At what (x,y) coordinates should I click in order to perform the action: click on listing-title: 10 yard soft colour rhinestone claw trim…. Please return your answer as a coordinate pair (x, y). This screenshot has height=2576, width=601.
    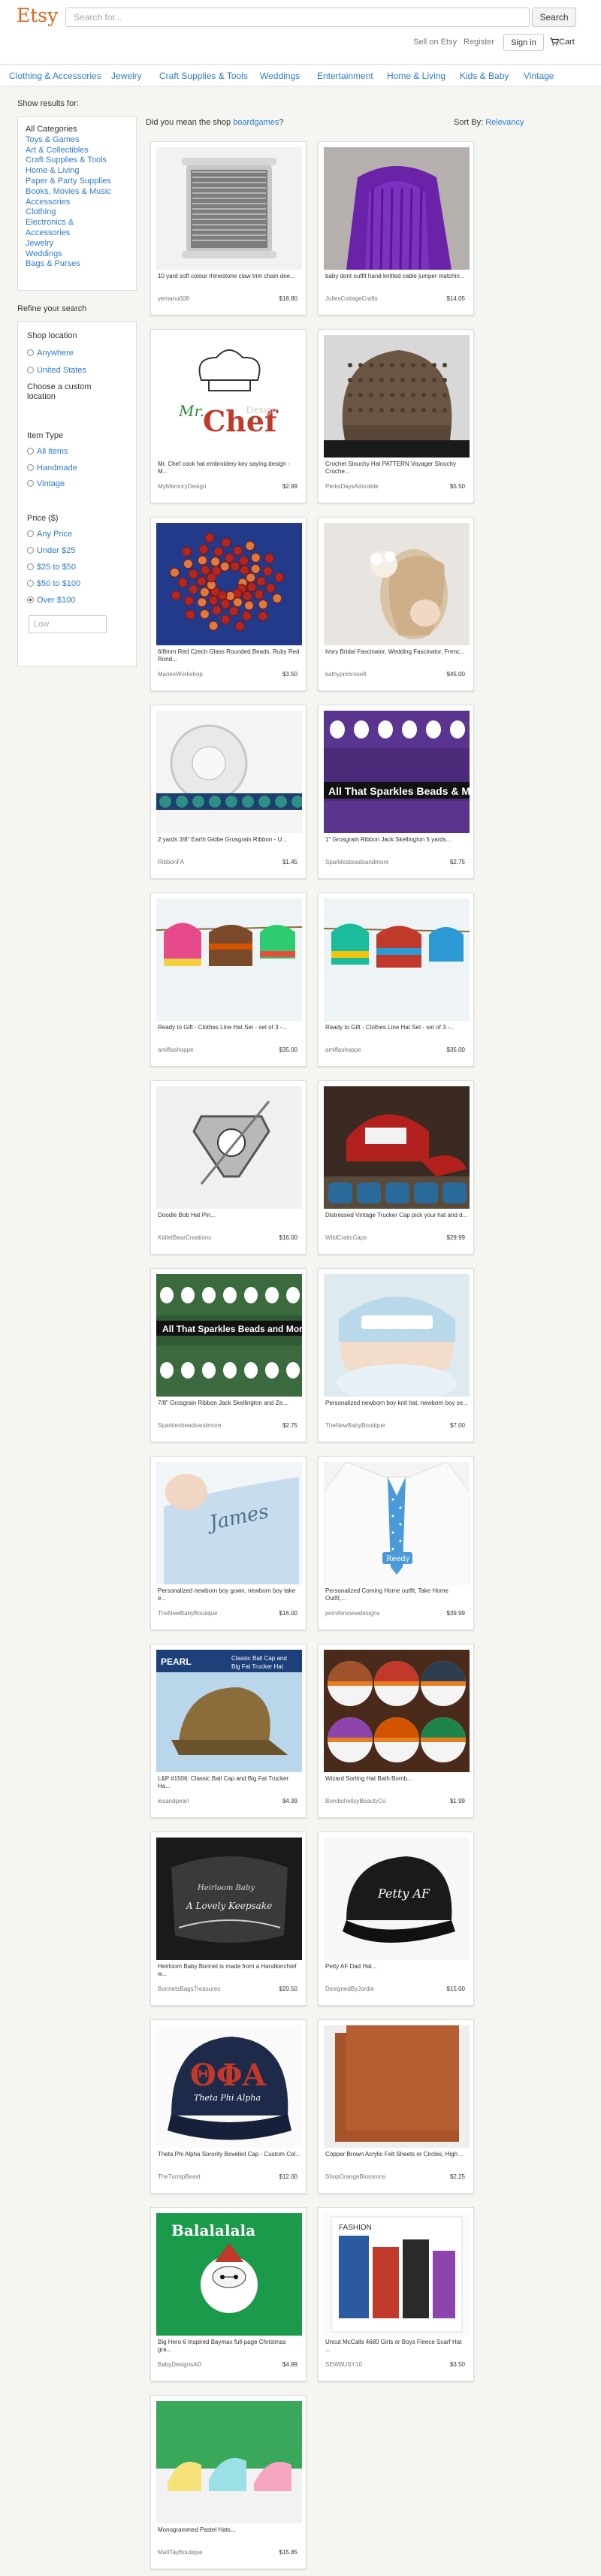
    Looking at the image, I should click on (229, 282).